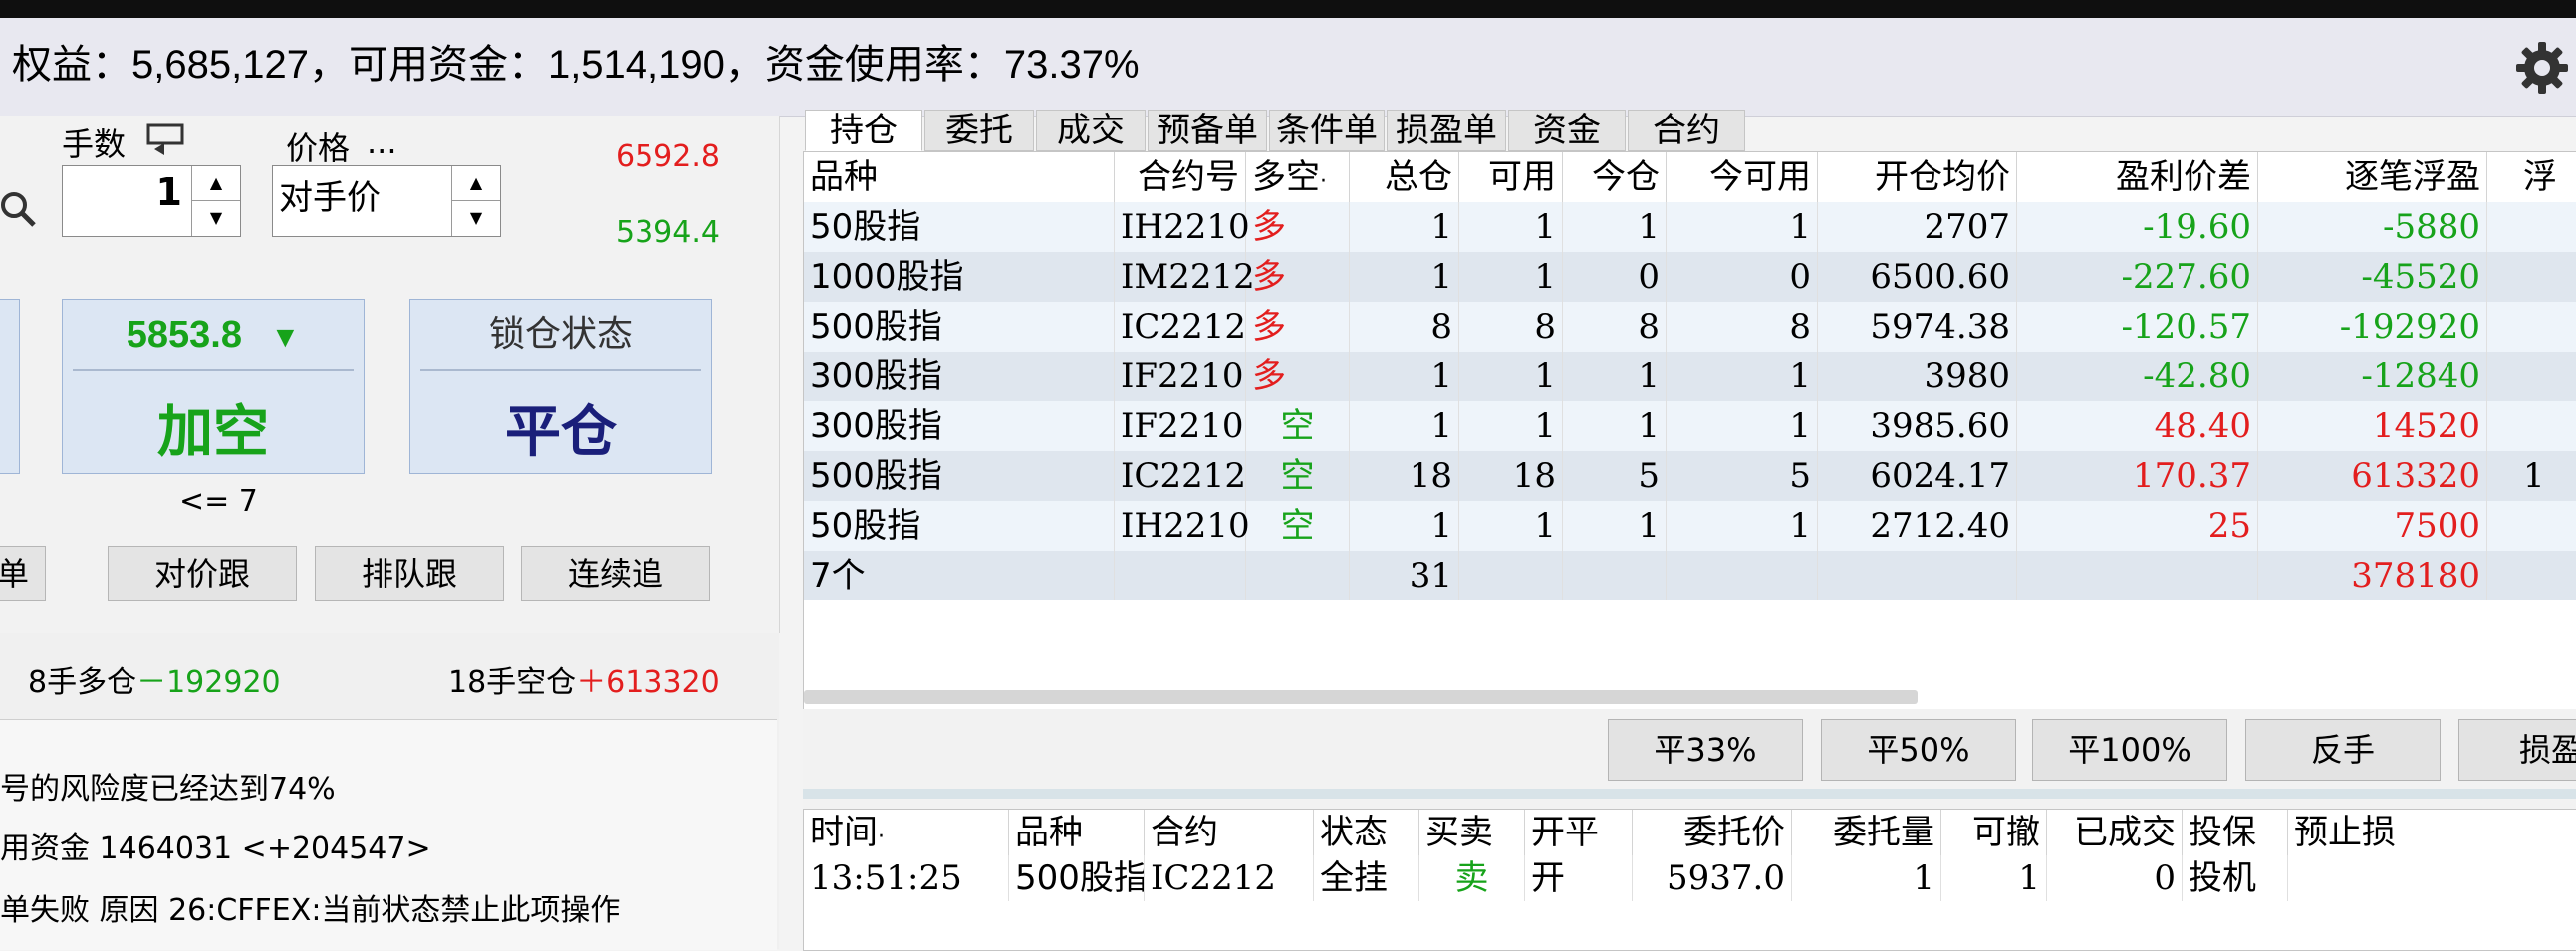  I want to click on cell-available: 18, so click(1511, 476).